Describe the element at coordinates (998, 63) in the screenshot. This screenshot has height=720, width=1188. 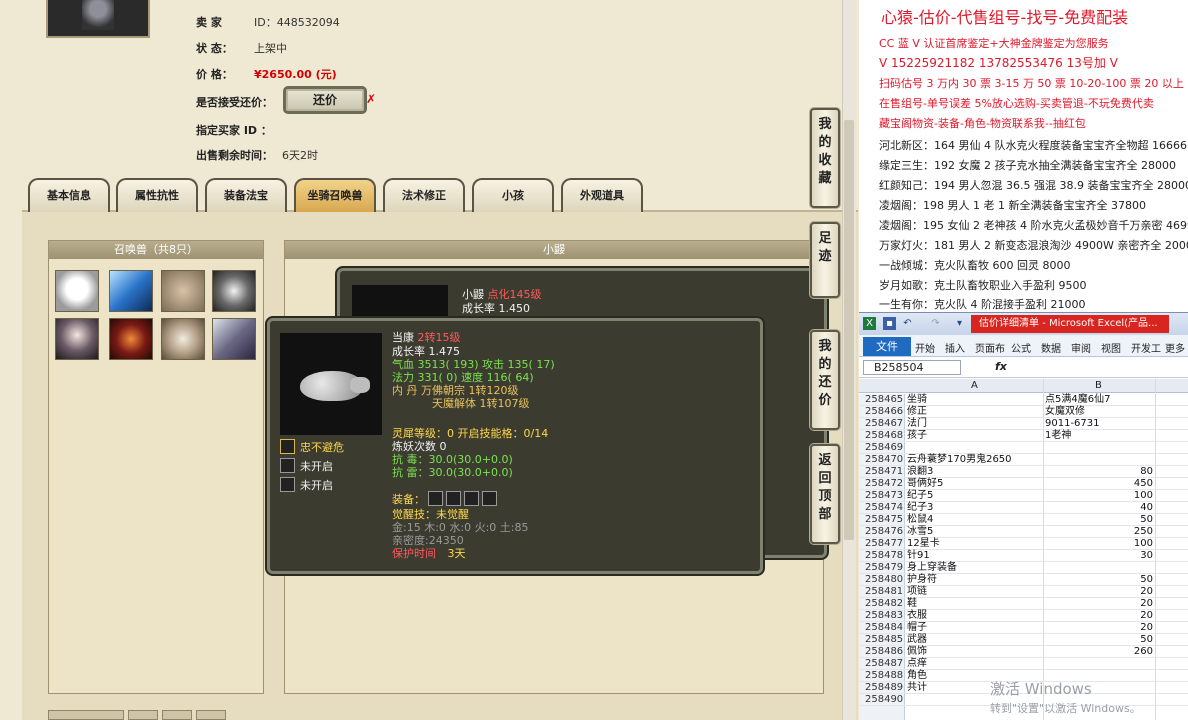
I see `ad-line: V 15225921182 13782553476 13号加 V` at that location.